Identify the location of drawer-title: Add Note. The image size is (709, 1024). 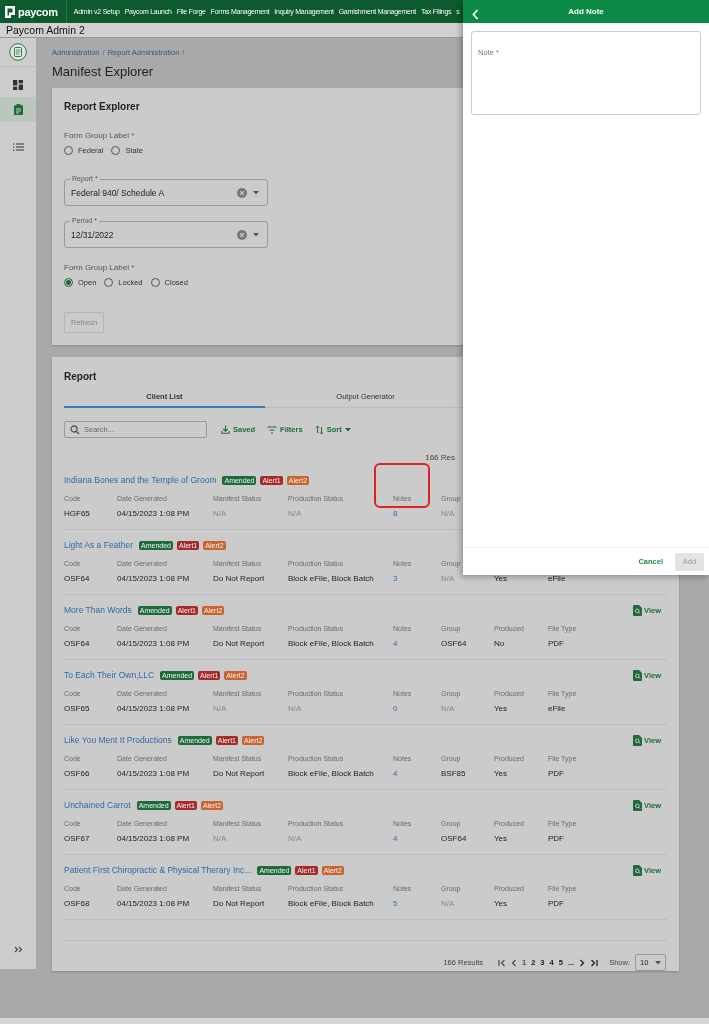
(586, 11).